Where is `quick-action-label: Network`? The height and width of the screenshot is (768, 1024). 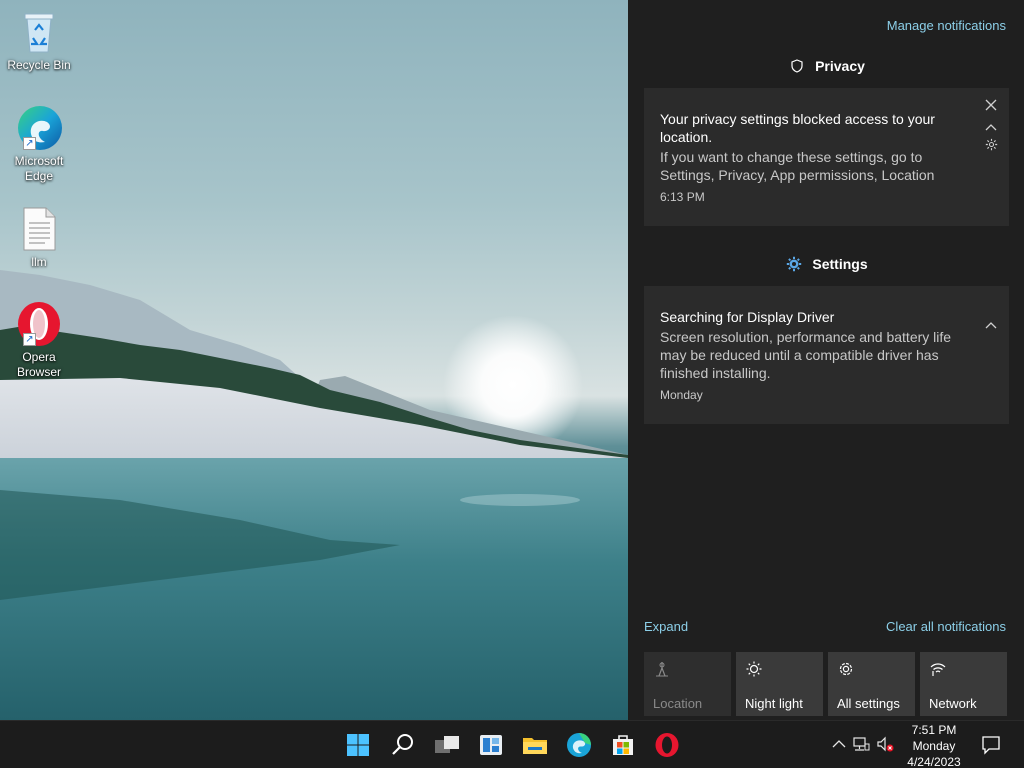
quick-action-label: Network is located at coordinates (953, 703).